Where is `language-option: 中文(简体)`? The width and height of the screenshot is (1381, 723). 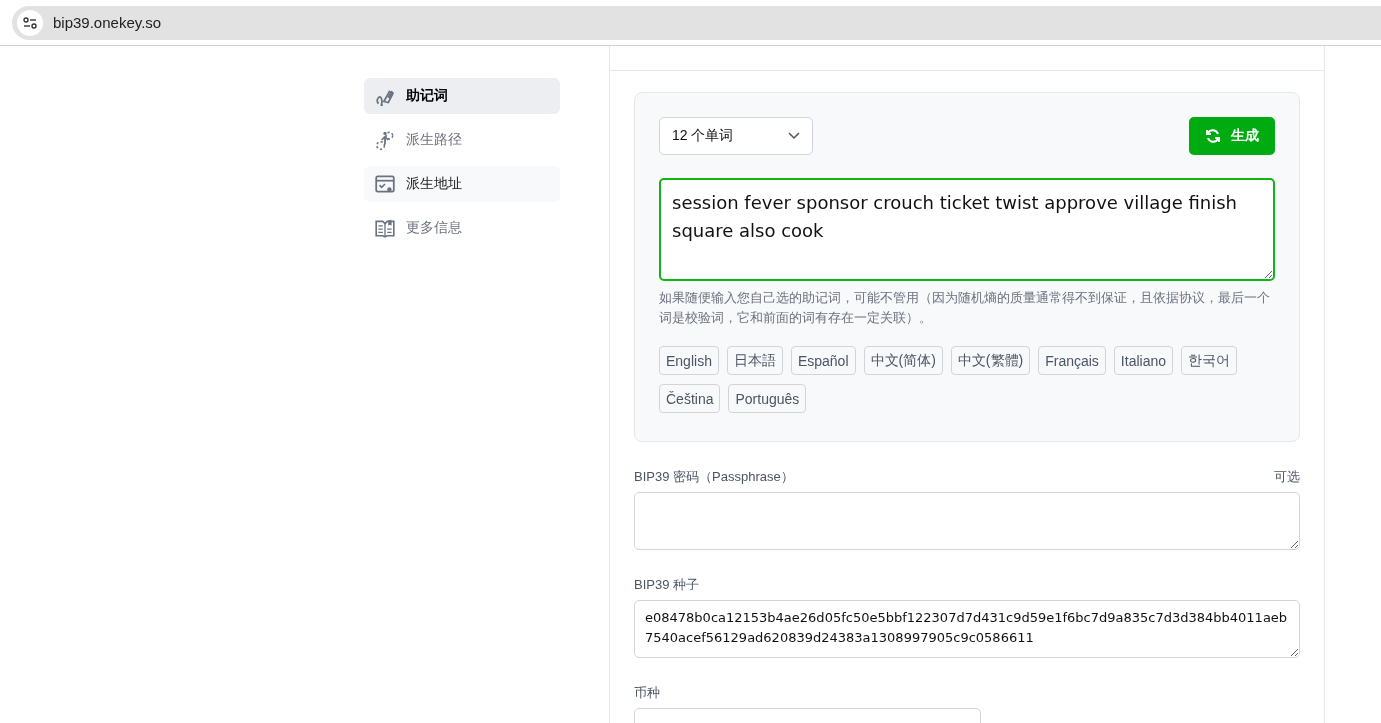 language-option: 中文(简体) is located at coordinates (903, 360).